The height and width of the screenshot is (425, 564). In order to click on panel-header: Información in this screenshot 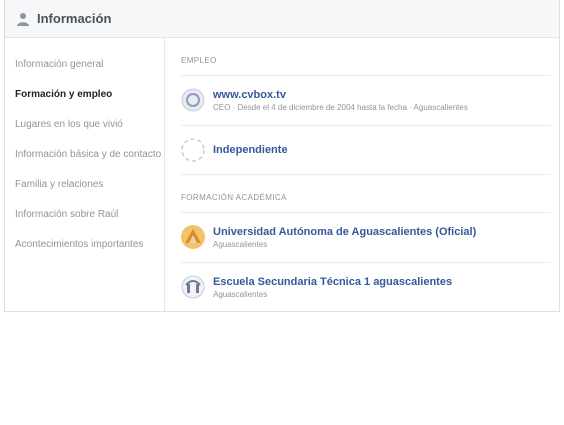, I will do `click(282, 19)`.